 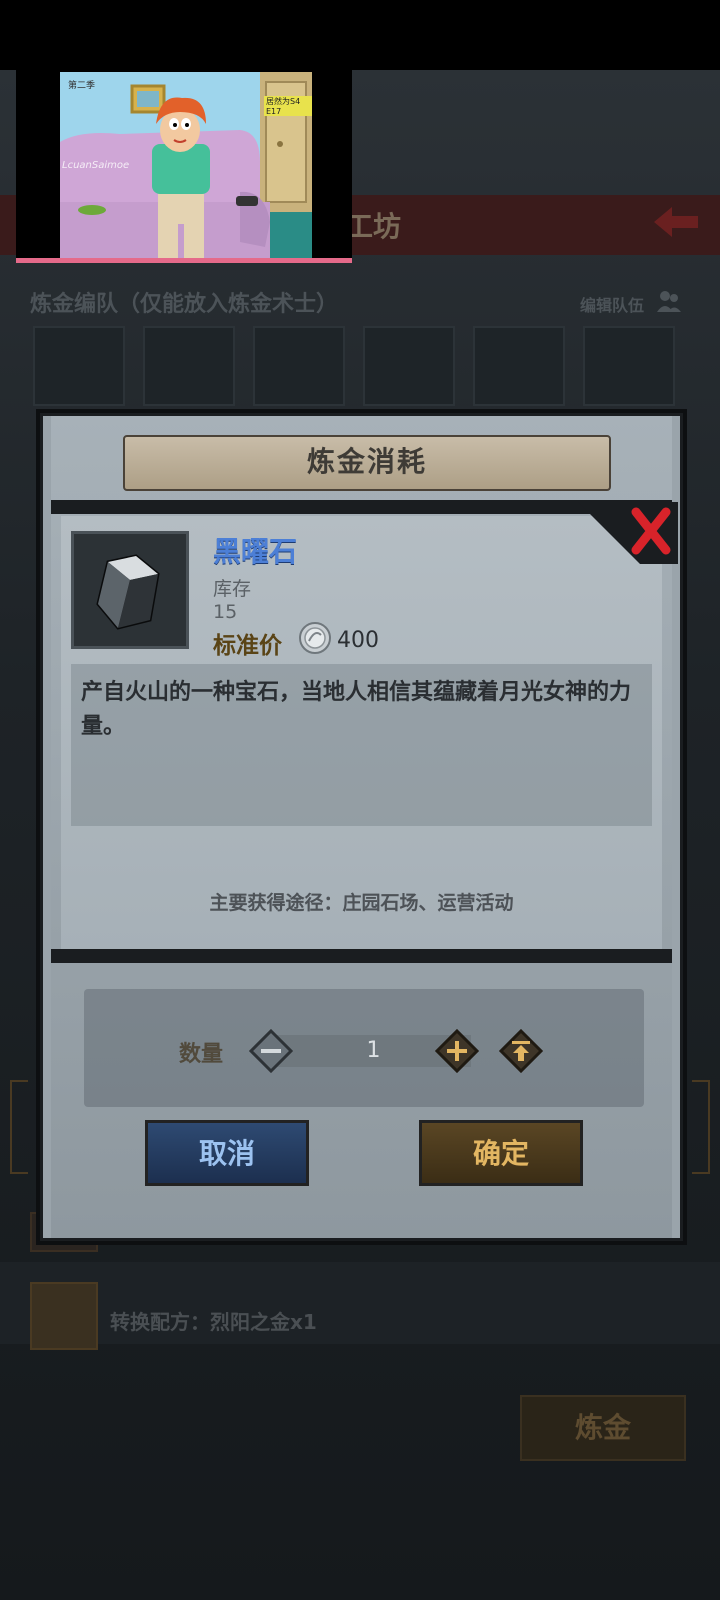 What do you see at coordinates (213, 1322) in the screenshot?
I see `recipe-label: 转换配方：烈阳之金x1` at bounding box center [213, 1322].